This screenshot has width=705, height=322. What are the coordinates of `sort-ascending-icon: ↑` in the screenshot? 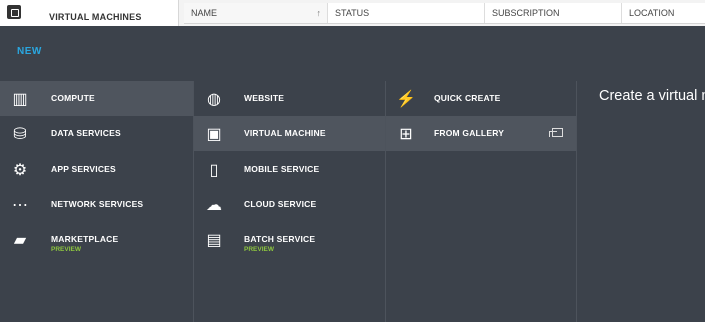 It's located at (319, 13).